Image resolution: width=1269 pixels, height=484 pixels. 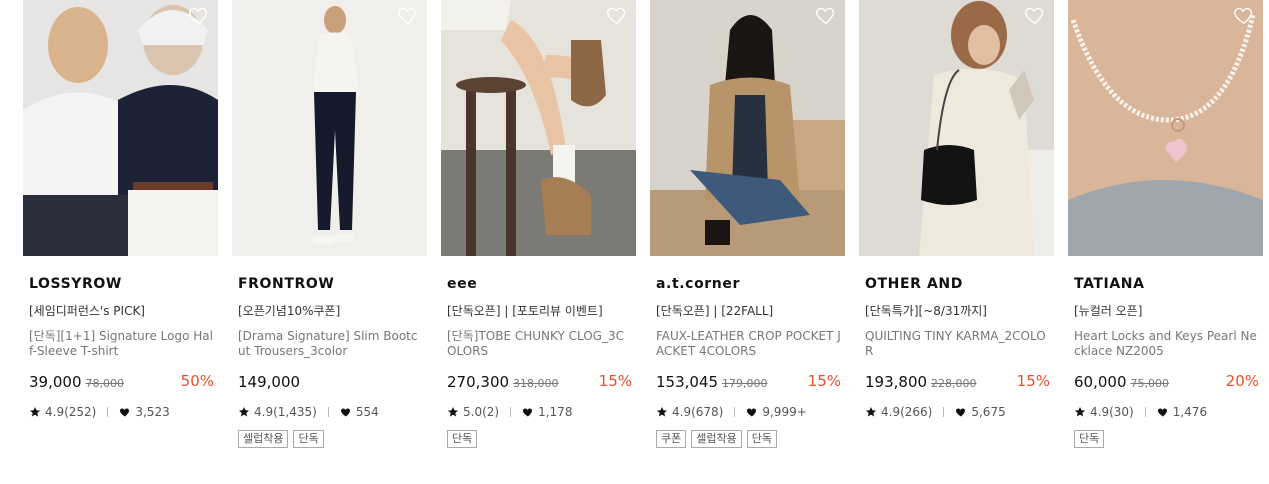 I want to click on sale-price: 153,045, so click(x=687, y=382).